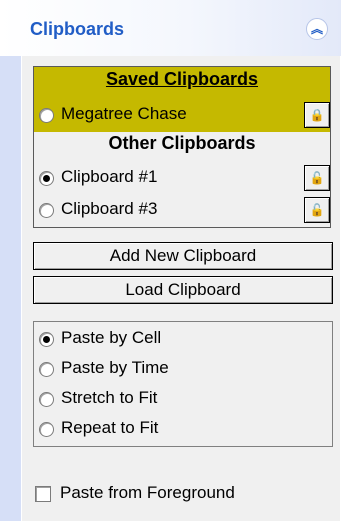 The width and height of the screenshot is (341, 521). I want to click on load-clipboard-button: Load Clipboard, so click(183, 290).